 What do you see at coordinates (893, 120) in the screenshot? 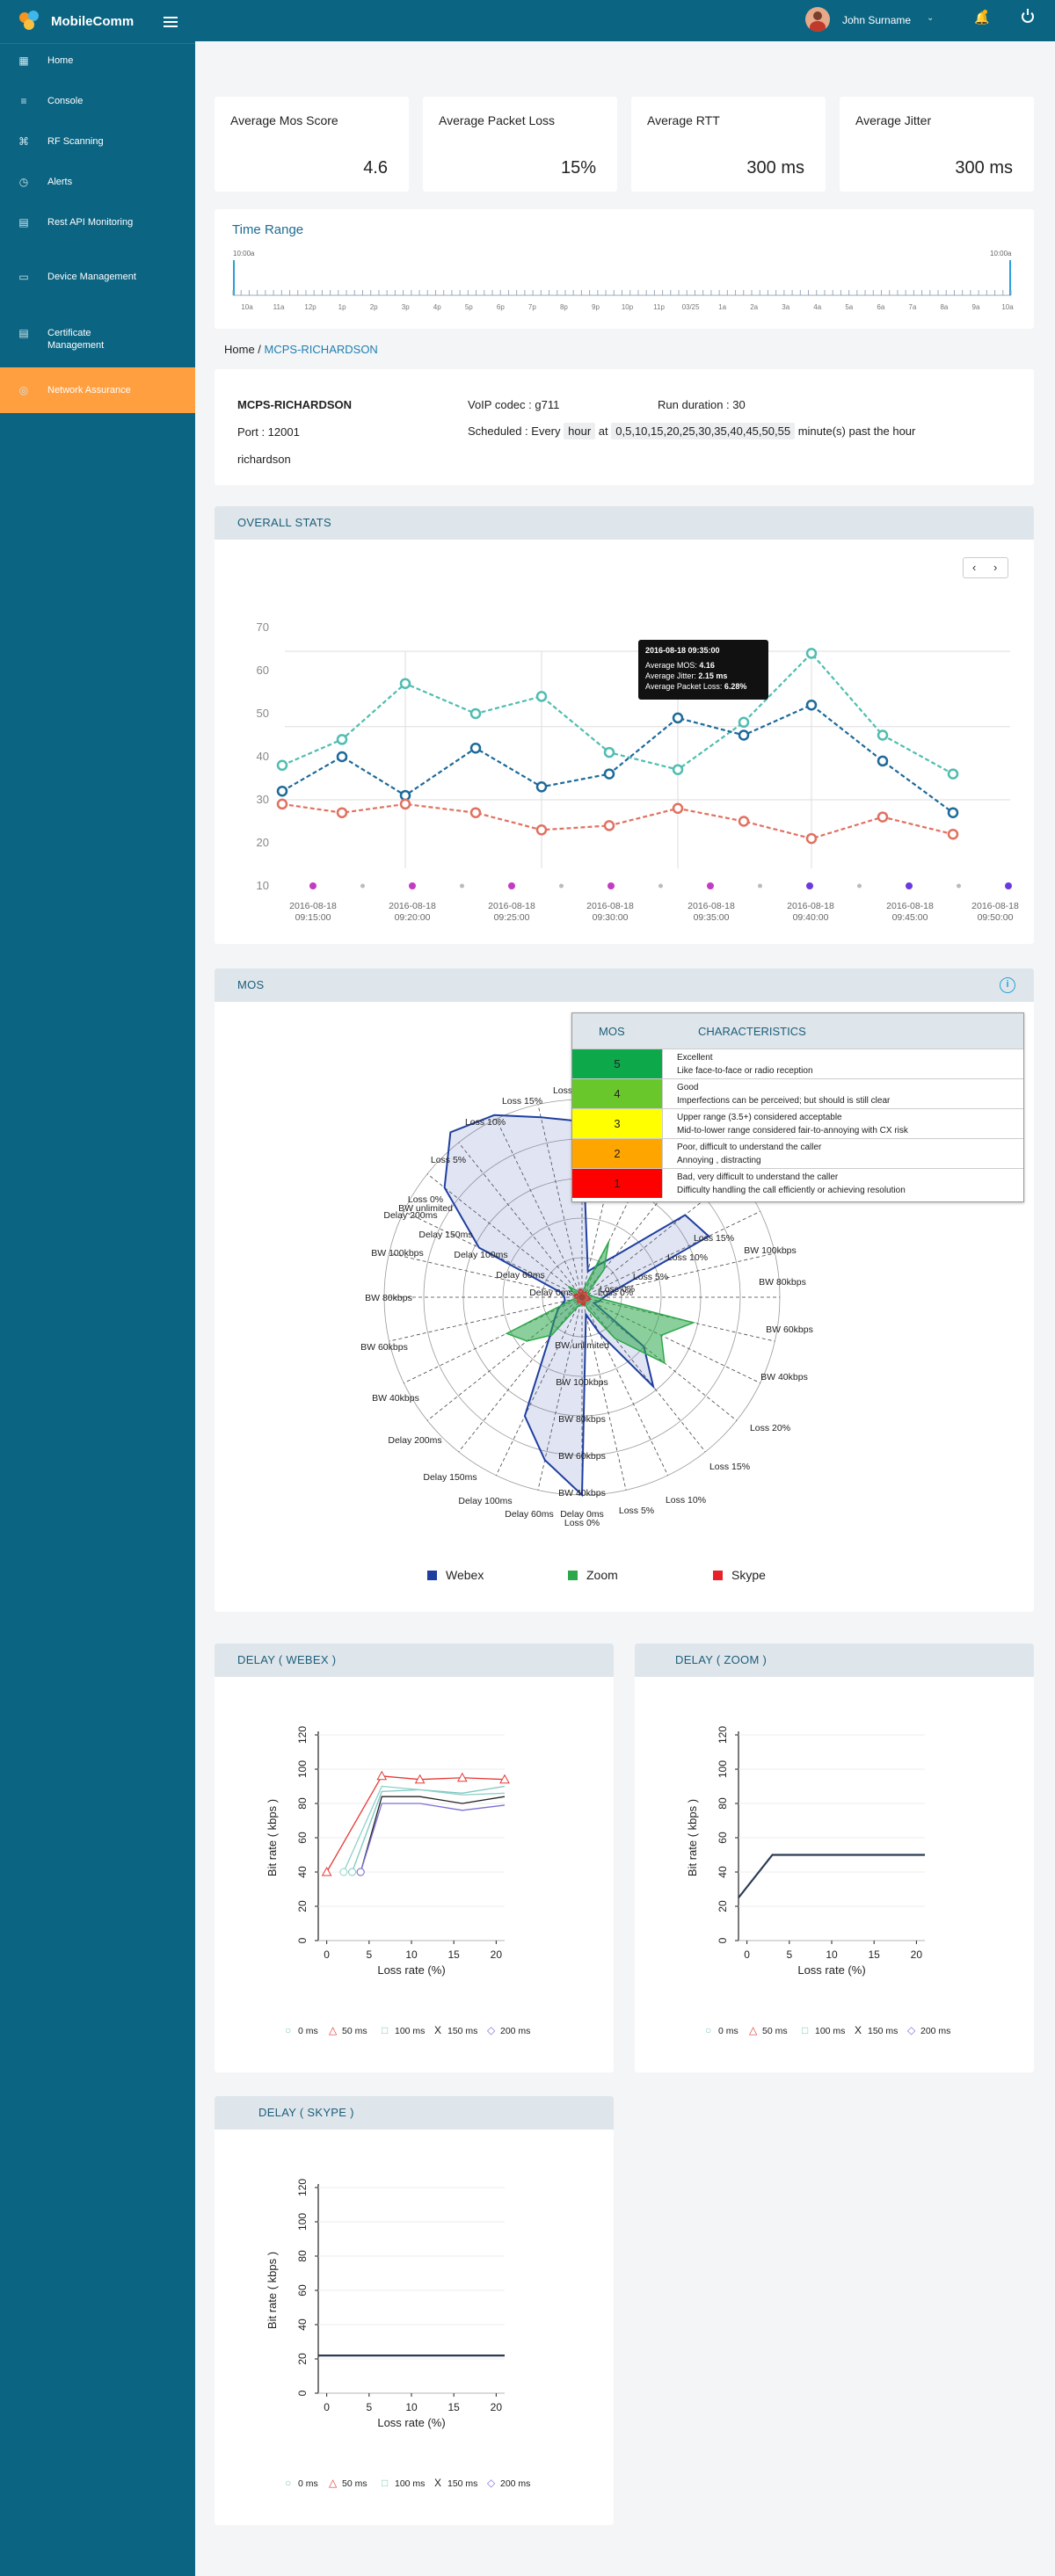
I see `kpi-label: Average Jitter` at bounding box center [893, 120].